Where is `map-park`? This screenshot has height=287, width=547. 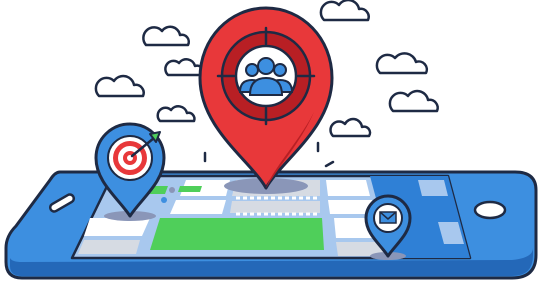
map-park is located at coordinates (237, 234).